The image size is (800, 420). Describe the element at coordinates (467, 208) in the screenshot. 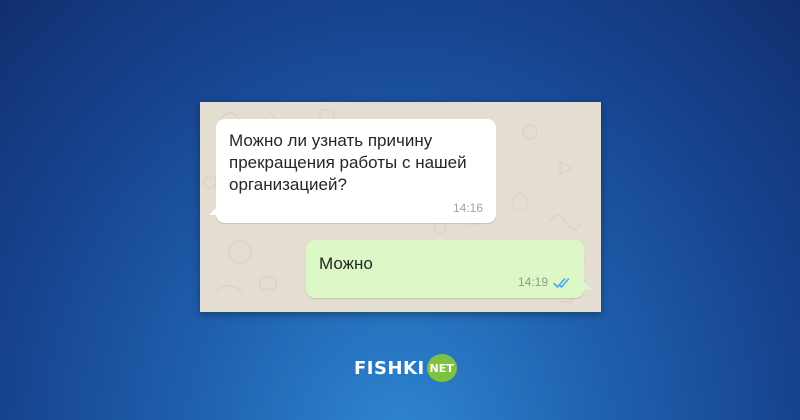

I see `incoming-message-time: 14:16` at that location.